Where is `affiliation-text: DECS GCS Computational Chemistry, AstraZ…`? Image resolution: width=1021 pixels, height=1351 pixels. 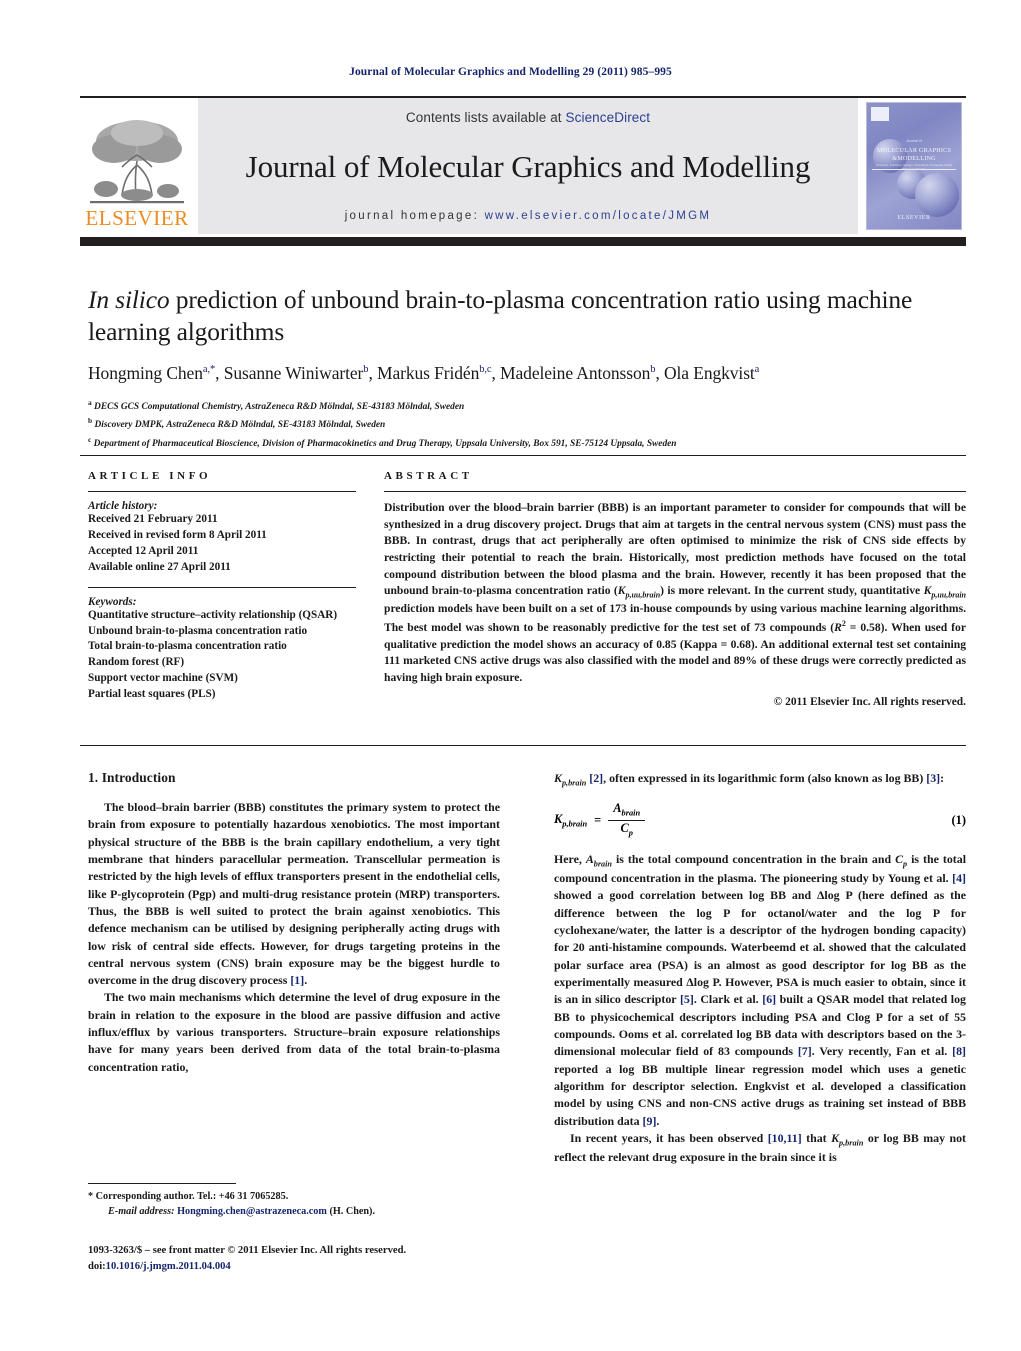
affiliation-text: DECS GCS Computational Chemistry, AstraZ… is located at coordinates (279, 407).